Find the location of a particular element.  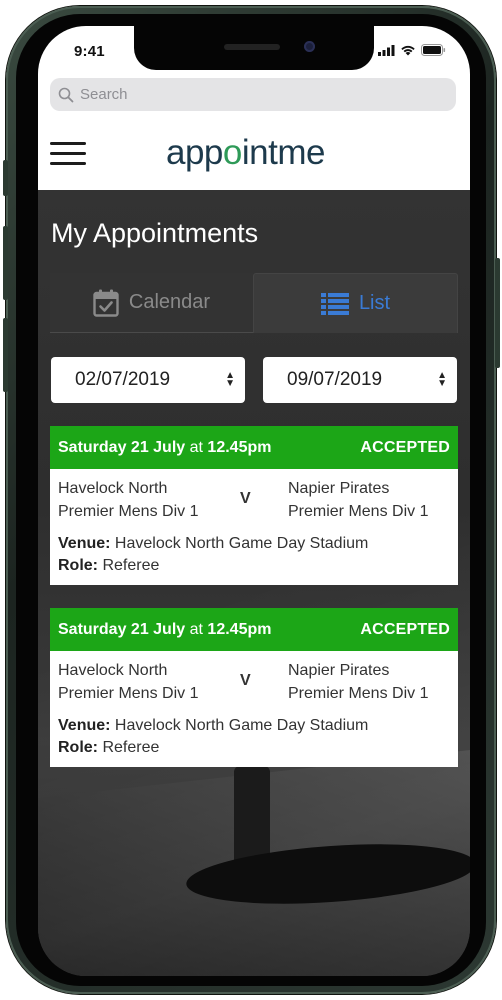

search-placeholder: Search is located at coordinates (104, 94).